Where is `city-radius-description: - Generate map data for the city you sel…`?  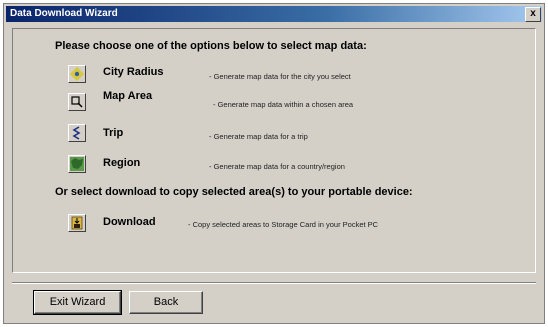
city-radius-description: - Generate map data for the city you sel… is located at coordinates (280, 76).